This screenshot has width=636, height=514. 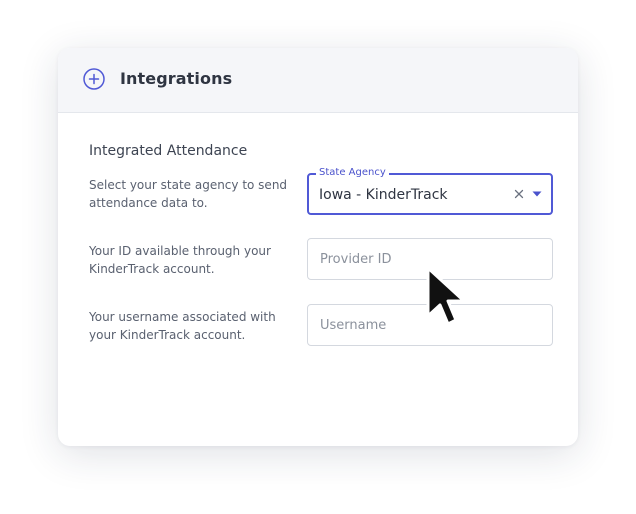 I want to click on plus-circle-icon, so click(x=94, y=79).